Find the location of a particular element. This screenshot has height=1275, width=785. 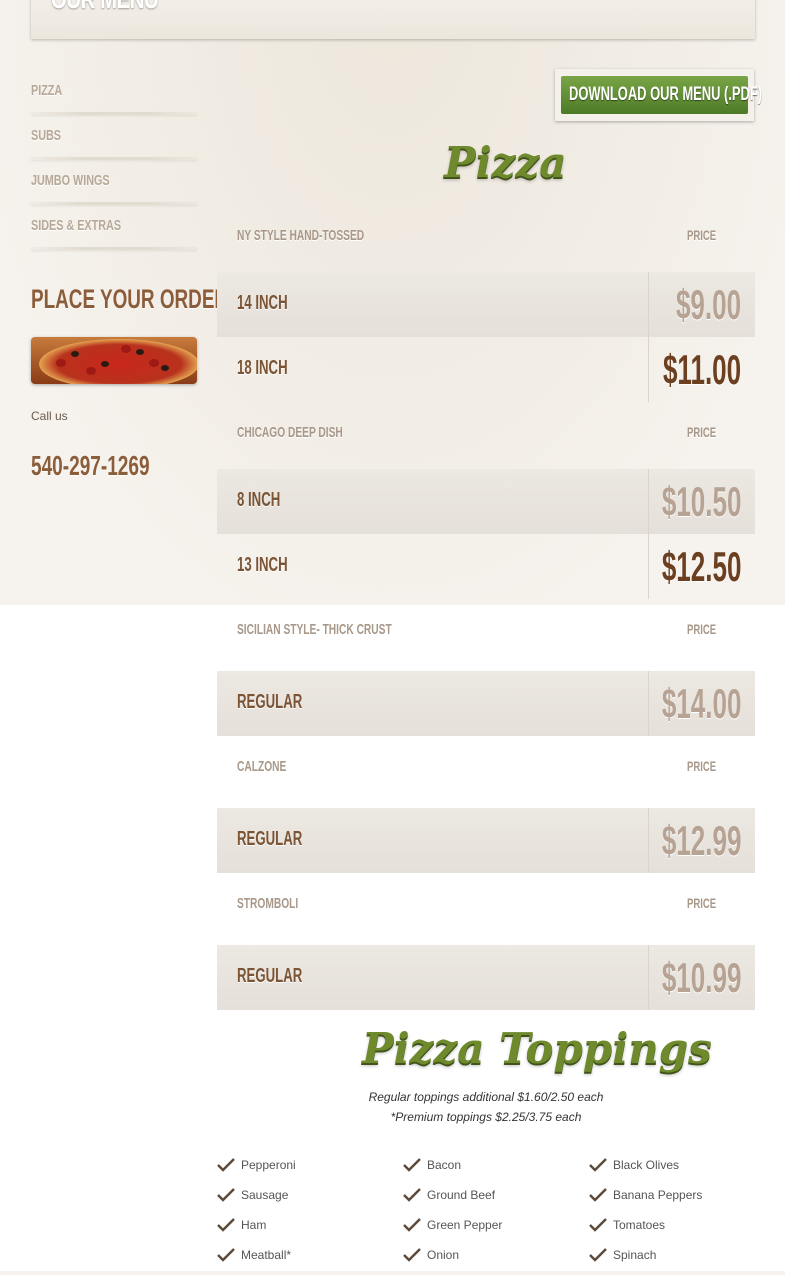

list-item: Black Olives is located at coordinates (682, 1170).